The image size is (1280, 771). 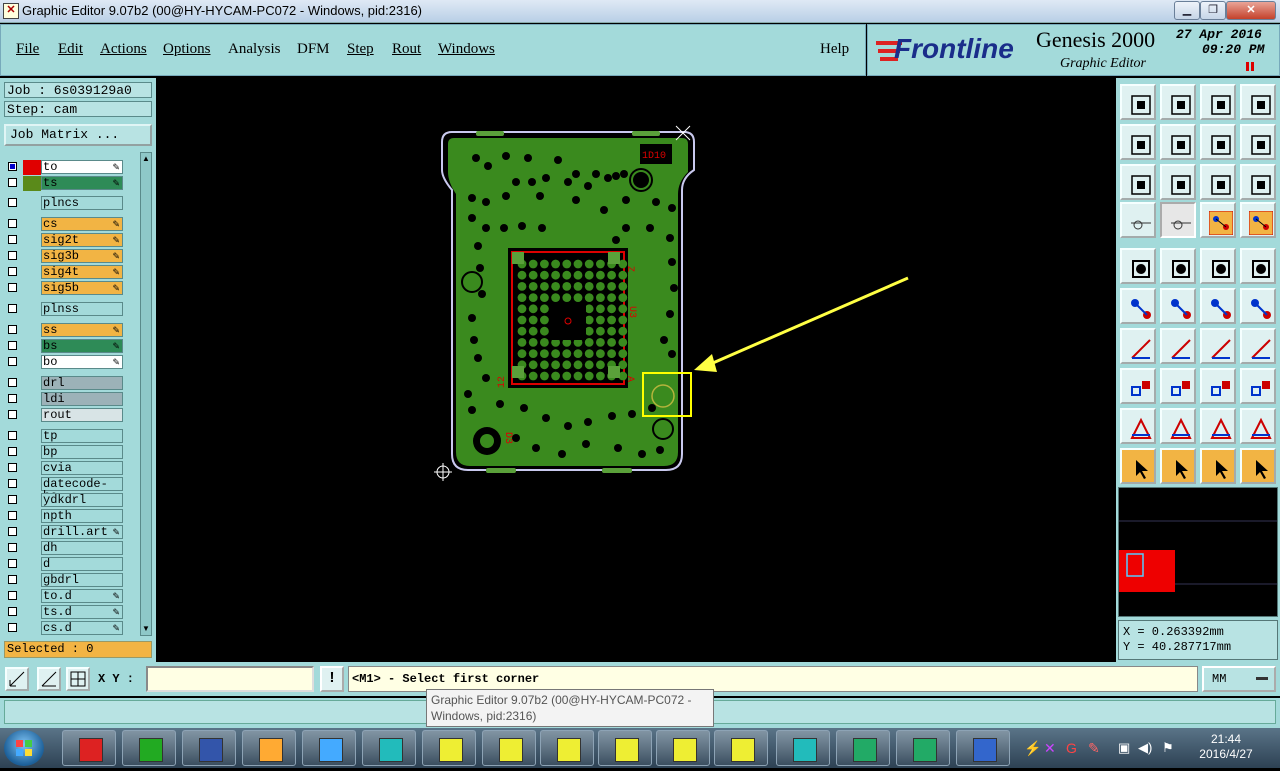 I want to click on layer-row: ydkdrl, so click(x=64, y=500).